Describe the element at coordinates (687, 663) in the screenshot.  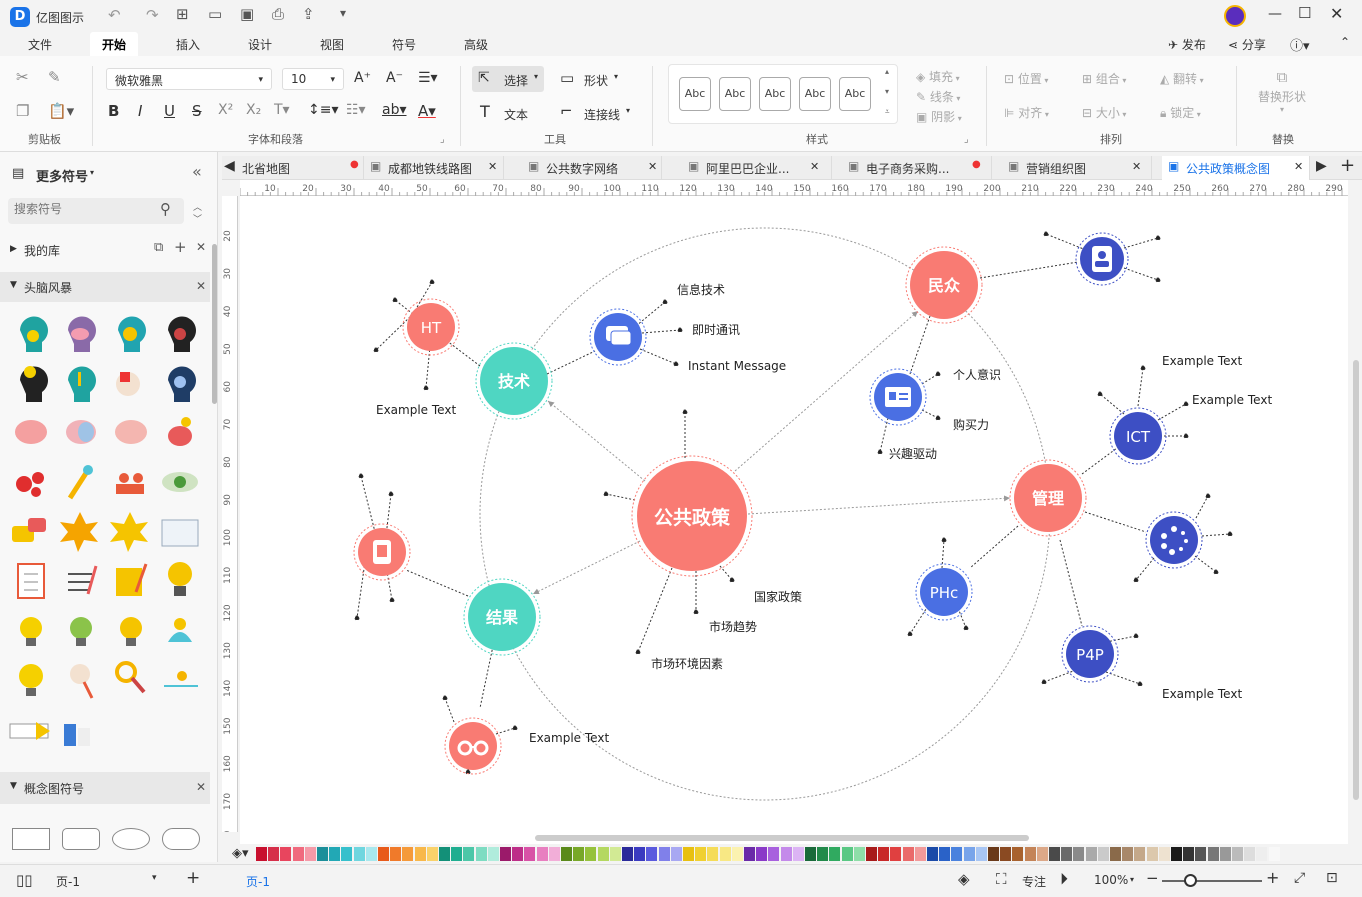
I see `label-environment: 市场环境因素` at that location.